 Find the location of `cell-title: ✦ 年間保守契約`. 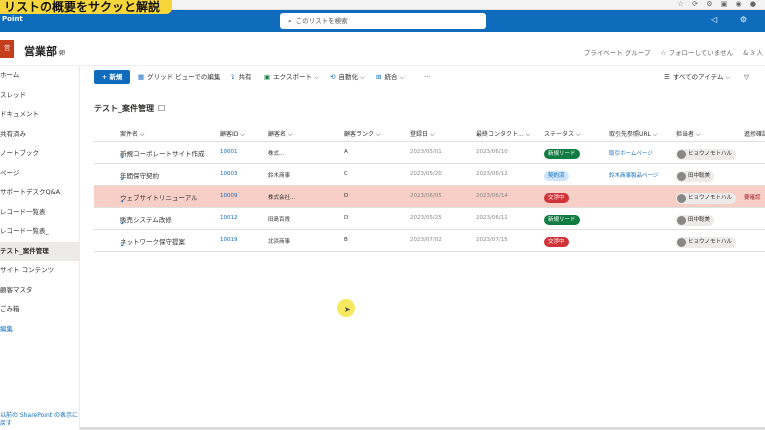

cell-title: ✦ 年間保守契約 is located at coordinates (139, 176).